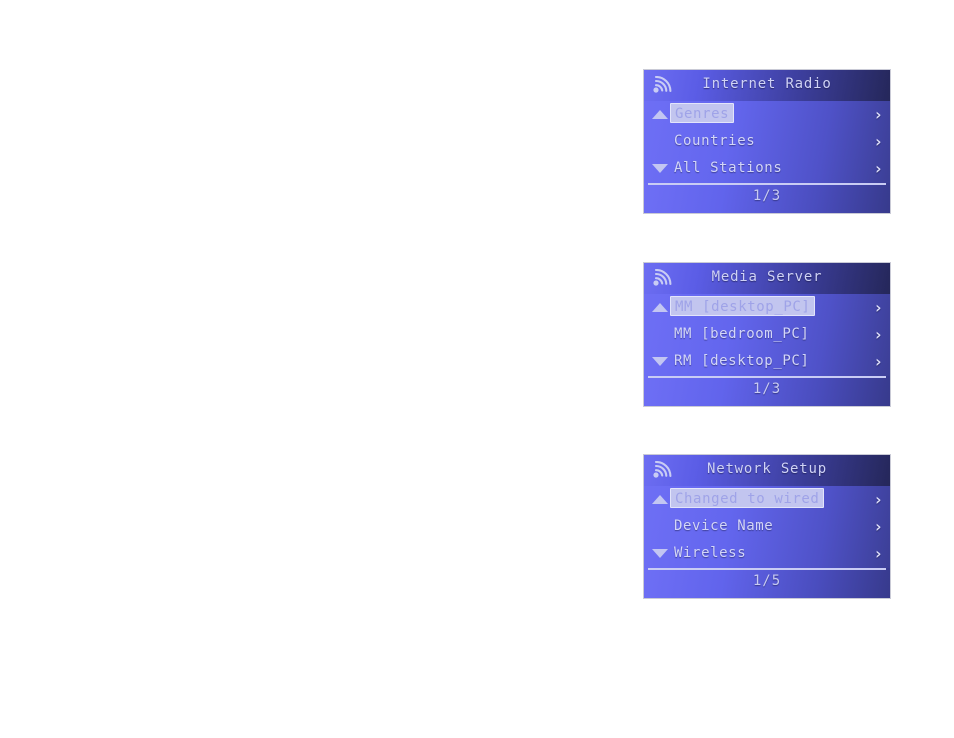 The width and height of the screenshot is (954, 738). I want to click on menu-item-network-setup-2: Wireless ›, so click(767, 553).